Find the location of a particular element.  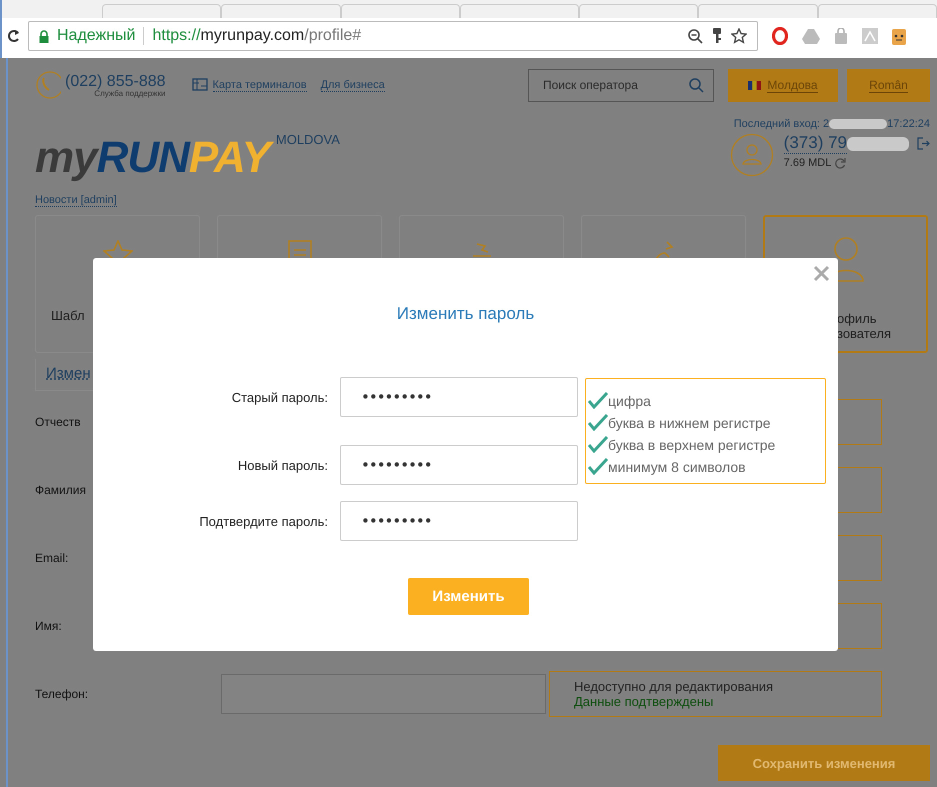

reload-icon is located at coordinates (14, 36).